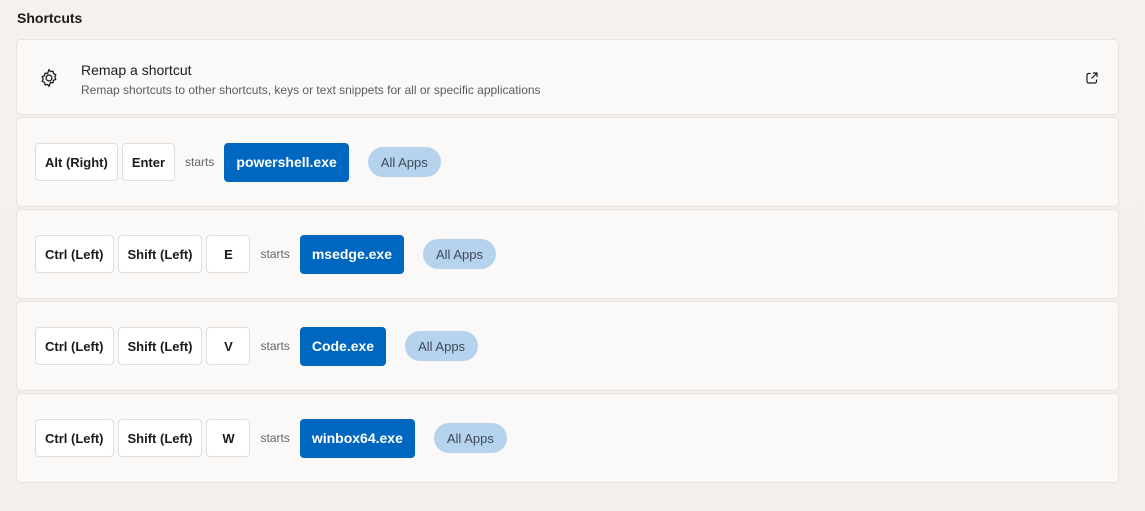  I want to click on section-title: Shortcuts, so click(50, 18).